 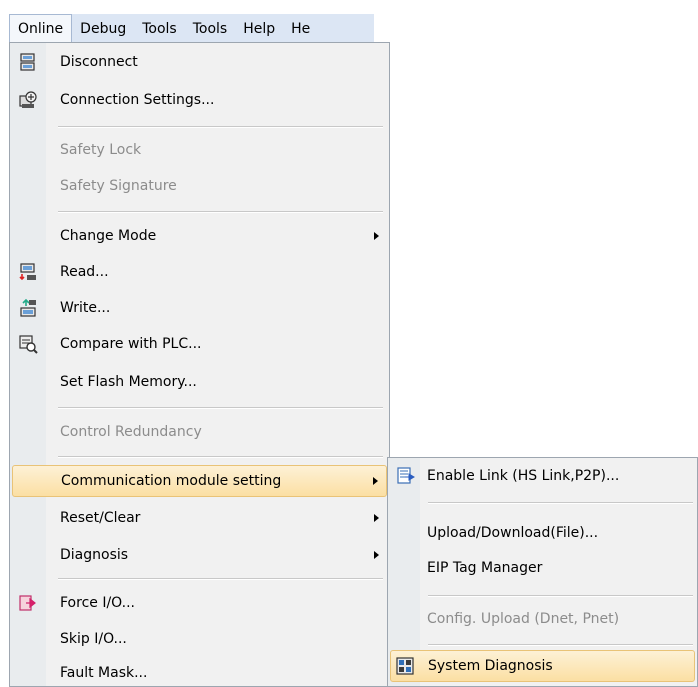 I want to click on menu-bar: Online Debug Tools Tools Help He, so click(x=191, y=28).